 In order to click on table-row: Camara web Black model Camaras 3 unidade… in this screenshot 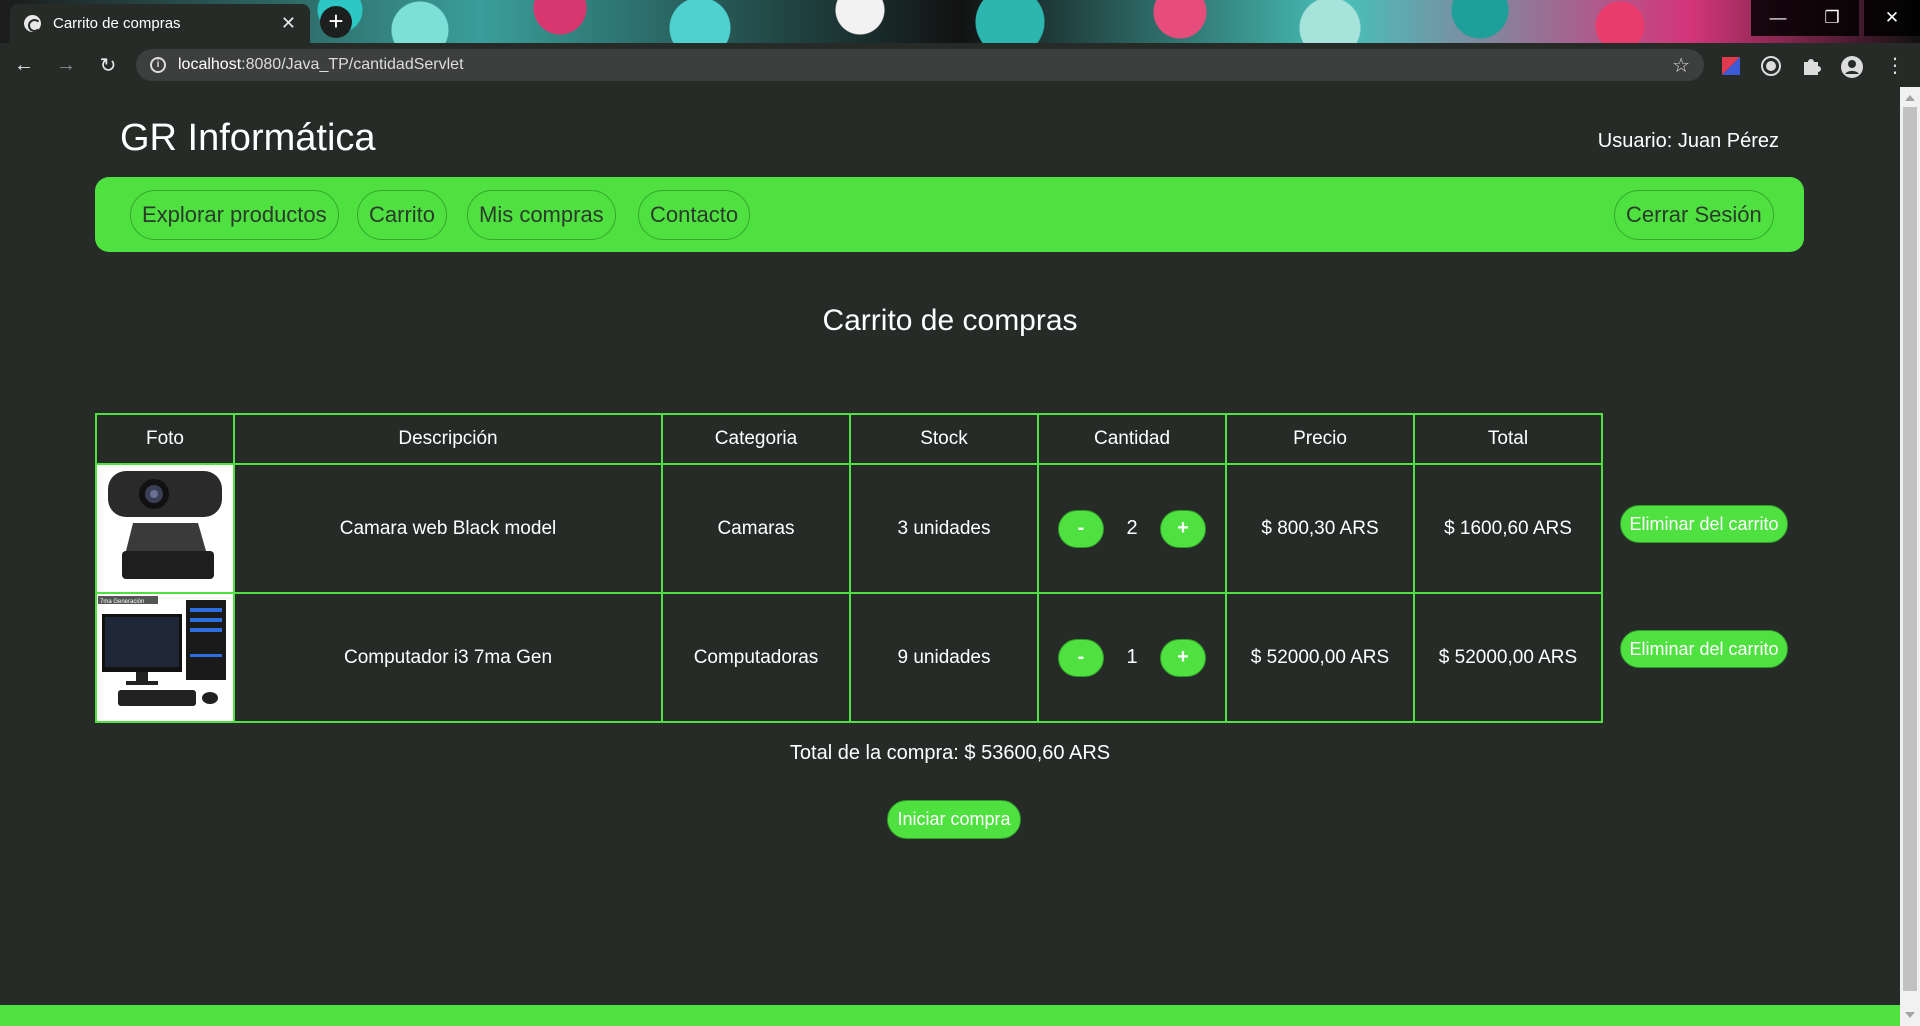, I will do `click(849, 528)`.